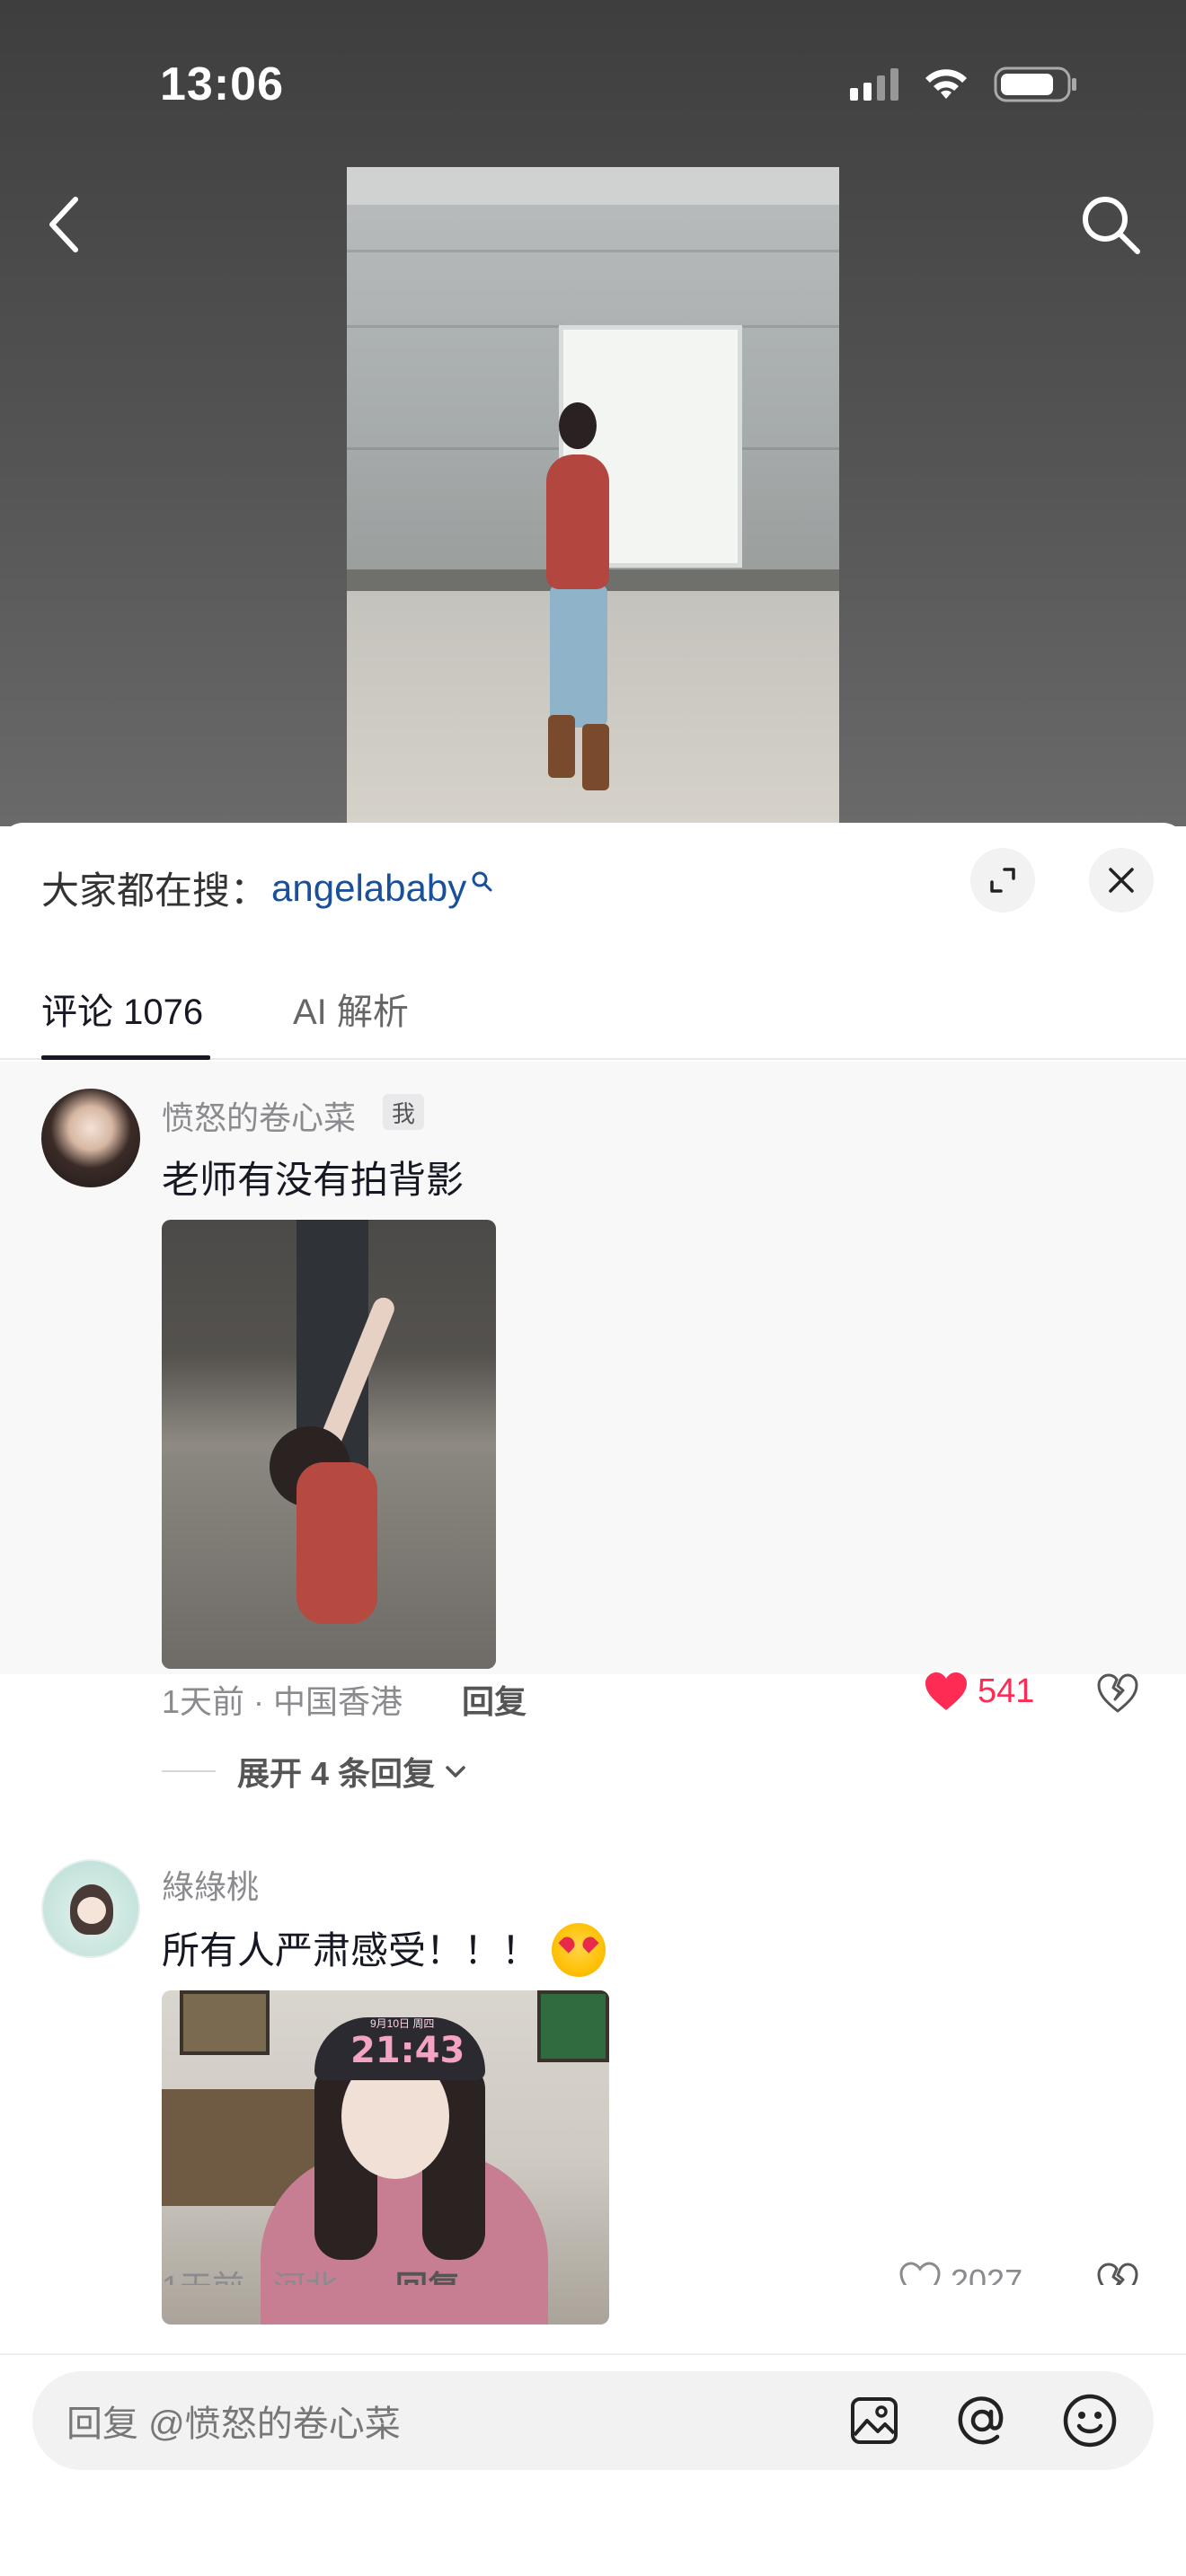 This screenshot has width=1186, height=2576. I want to click on comment-meta: 1天前 · 河北, so click(250, 2273).